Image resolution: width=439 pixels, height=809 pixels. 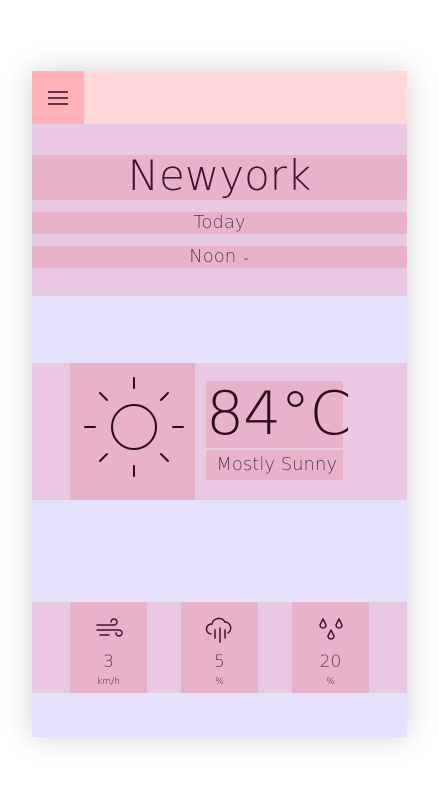 I want to click on wind-stat: 3 km/h, so click(x=108, y=647).